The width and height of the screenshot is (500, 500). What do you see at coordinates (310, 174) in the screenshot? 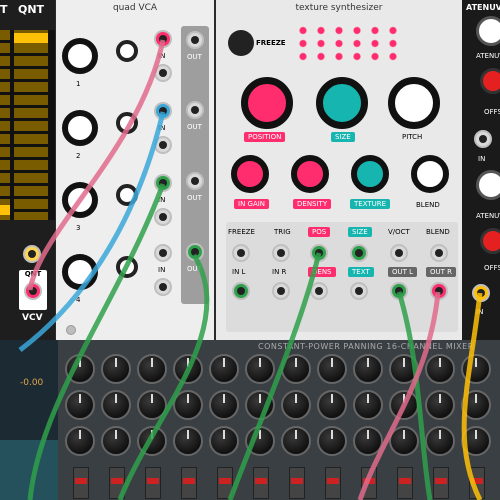
I see `density-knob` at bounding box center [310, 174].